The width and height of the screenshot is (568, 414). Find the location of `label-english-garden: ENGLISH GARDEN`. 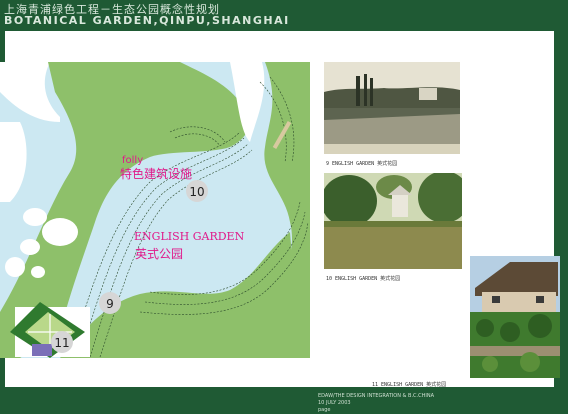

label-english-garden: ENGLISH GARDEN is located at coordinates (189, 236).